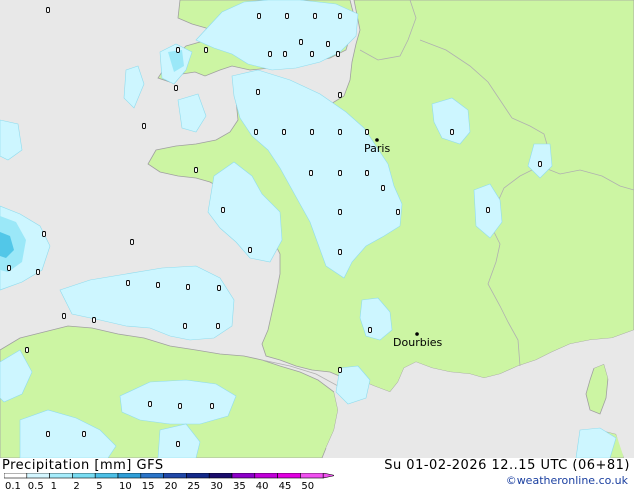  What do you see at coordinates (328, 476) in the screenshot?
I see `legend-arrow` at bounding box center [328, 476].